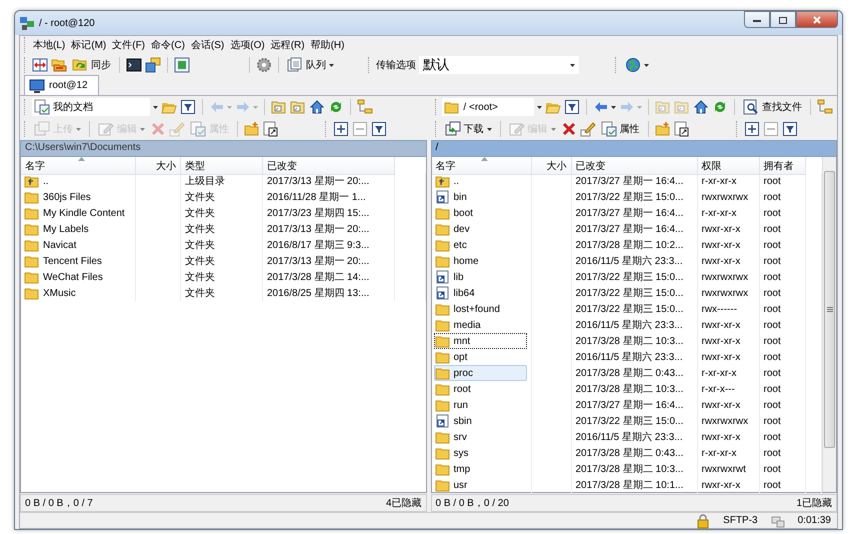 Image resolution: width=852 pixels, height=534 pixels. Describe the element at coordinates (568, 129) in the screenshot. I see `delete-icon` at that location.